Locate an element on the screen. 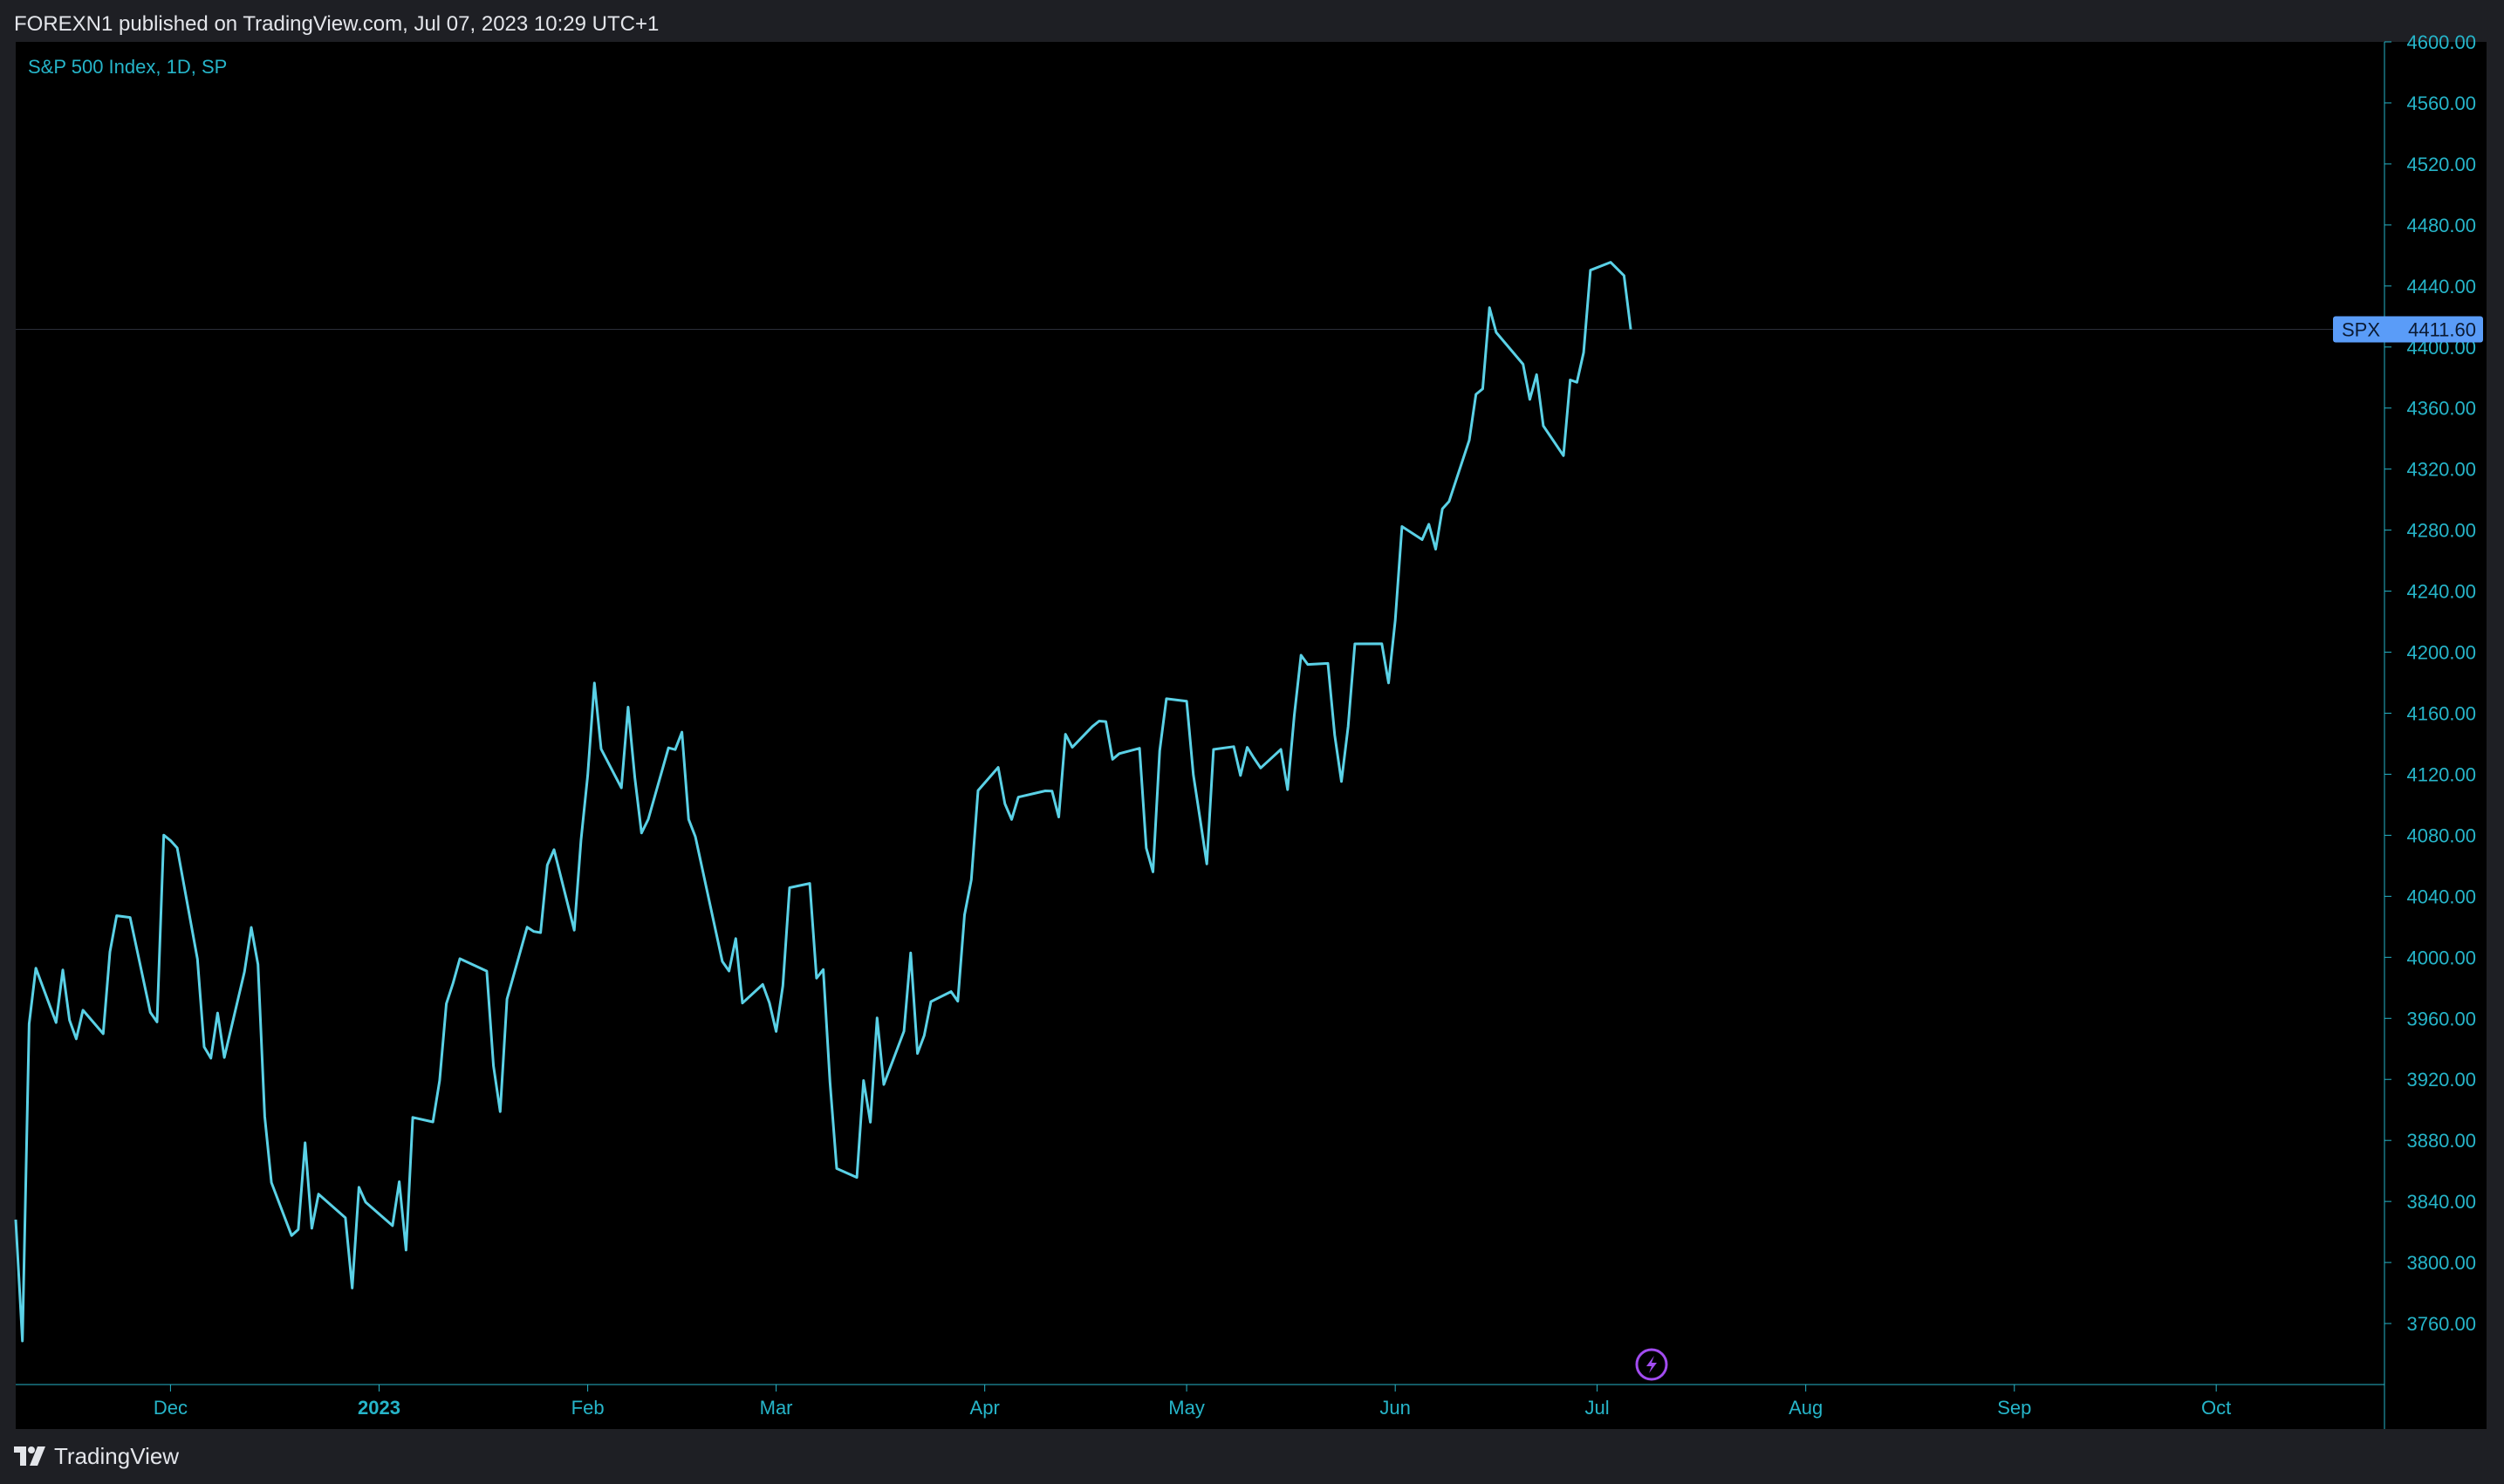 The width and height of the screenshot is (2504, 1484). y-tick-label: 3960.00 is located at coordinates (2441, 1018).